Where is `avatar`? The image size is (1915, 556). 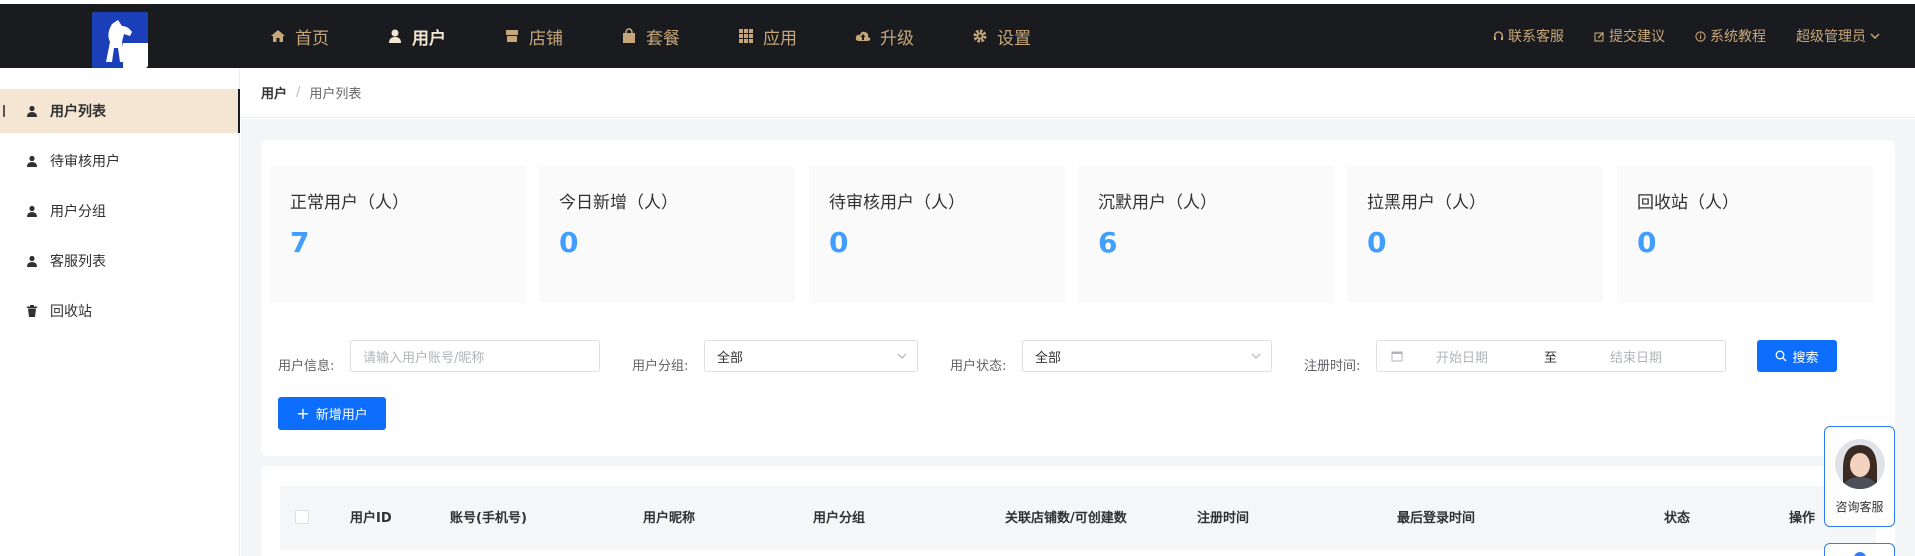 avatar is located at coordinates (1860, 464).